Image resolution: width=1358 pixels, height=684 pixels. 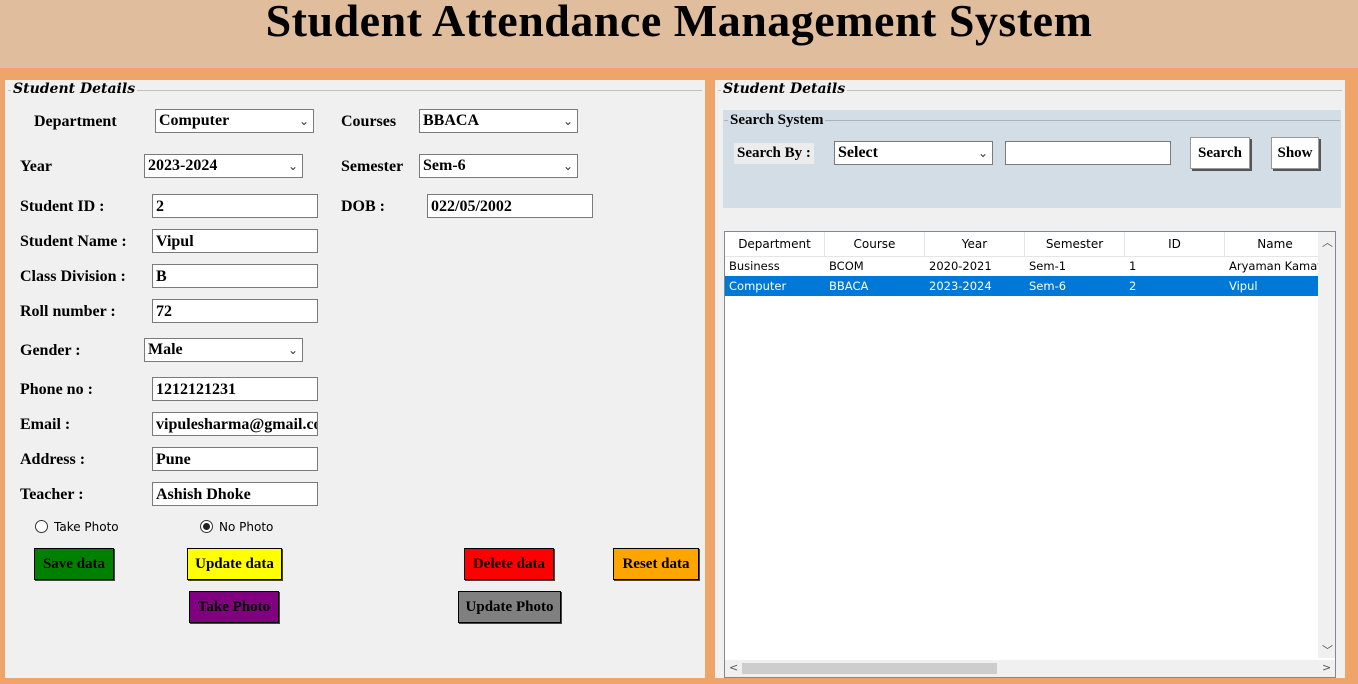 I want to click on class-division-input: B, so click(x=235, y=276).